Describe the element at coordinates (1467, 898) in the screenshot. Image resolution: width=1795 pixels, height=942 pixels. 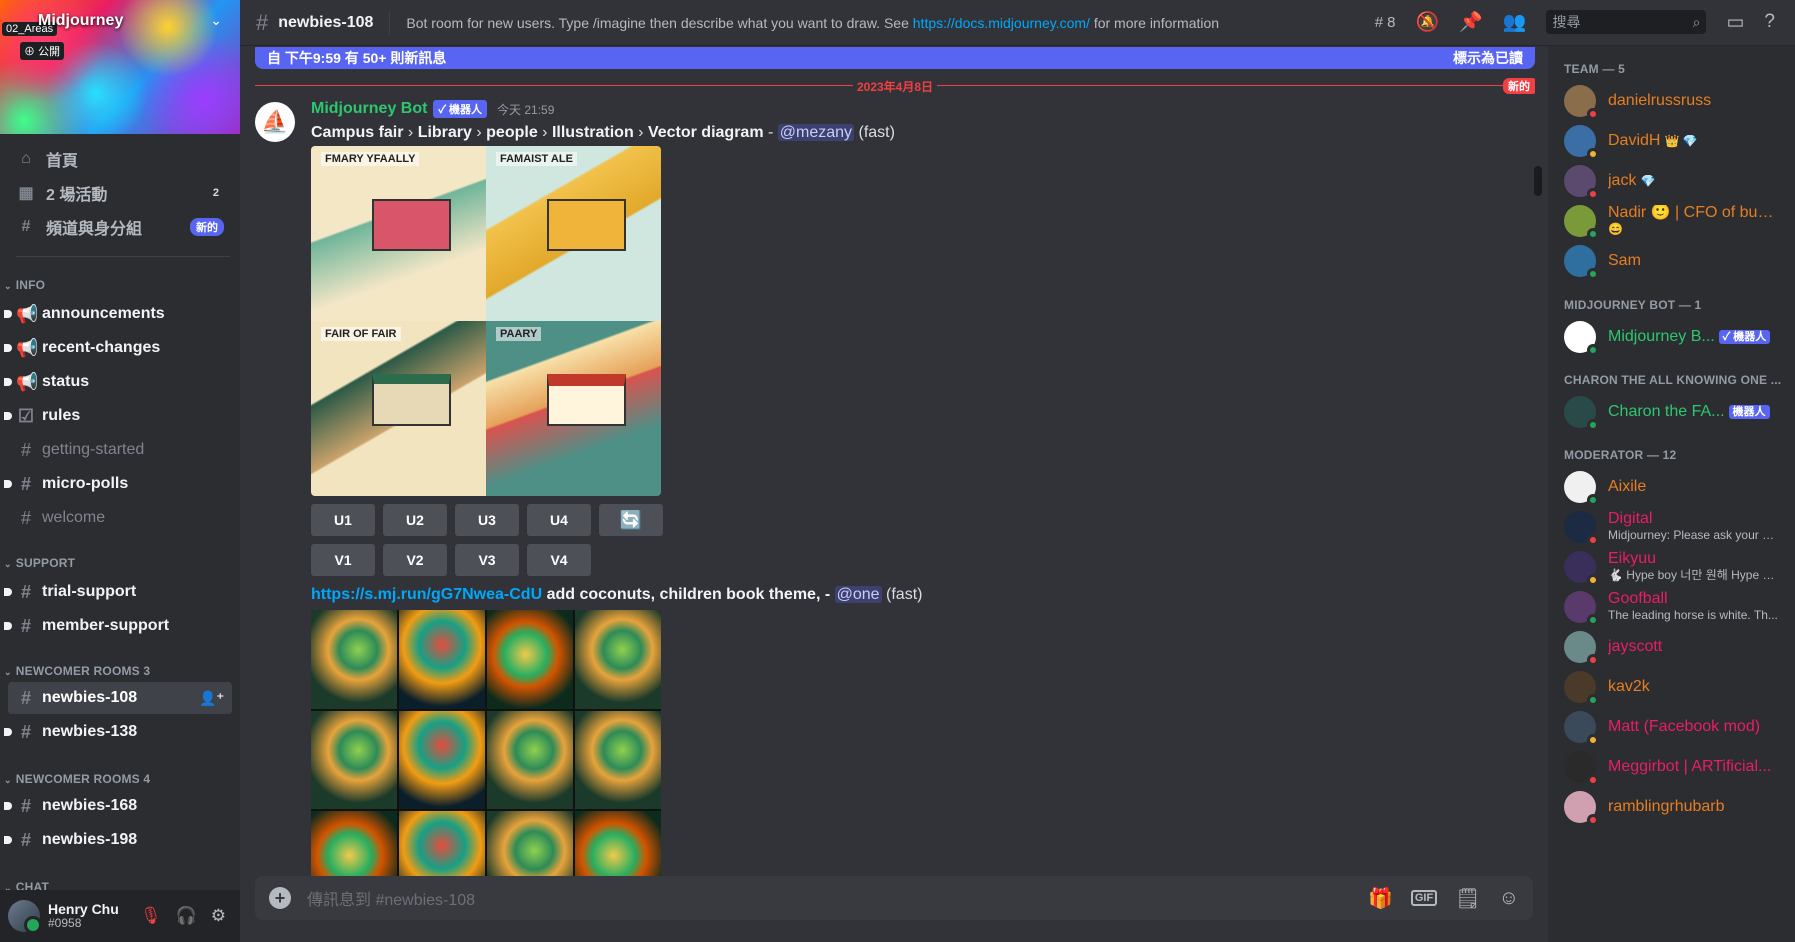
I see `sticker-icon: 🗒` at that location.